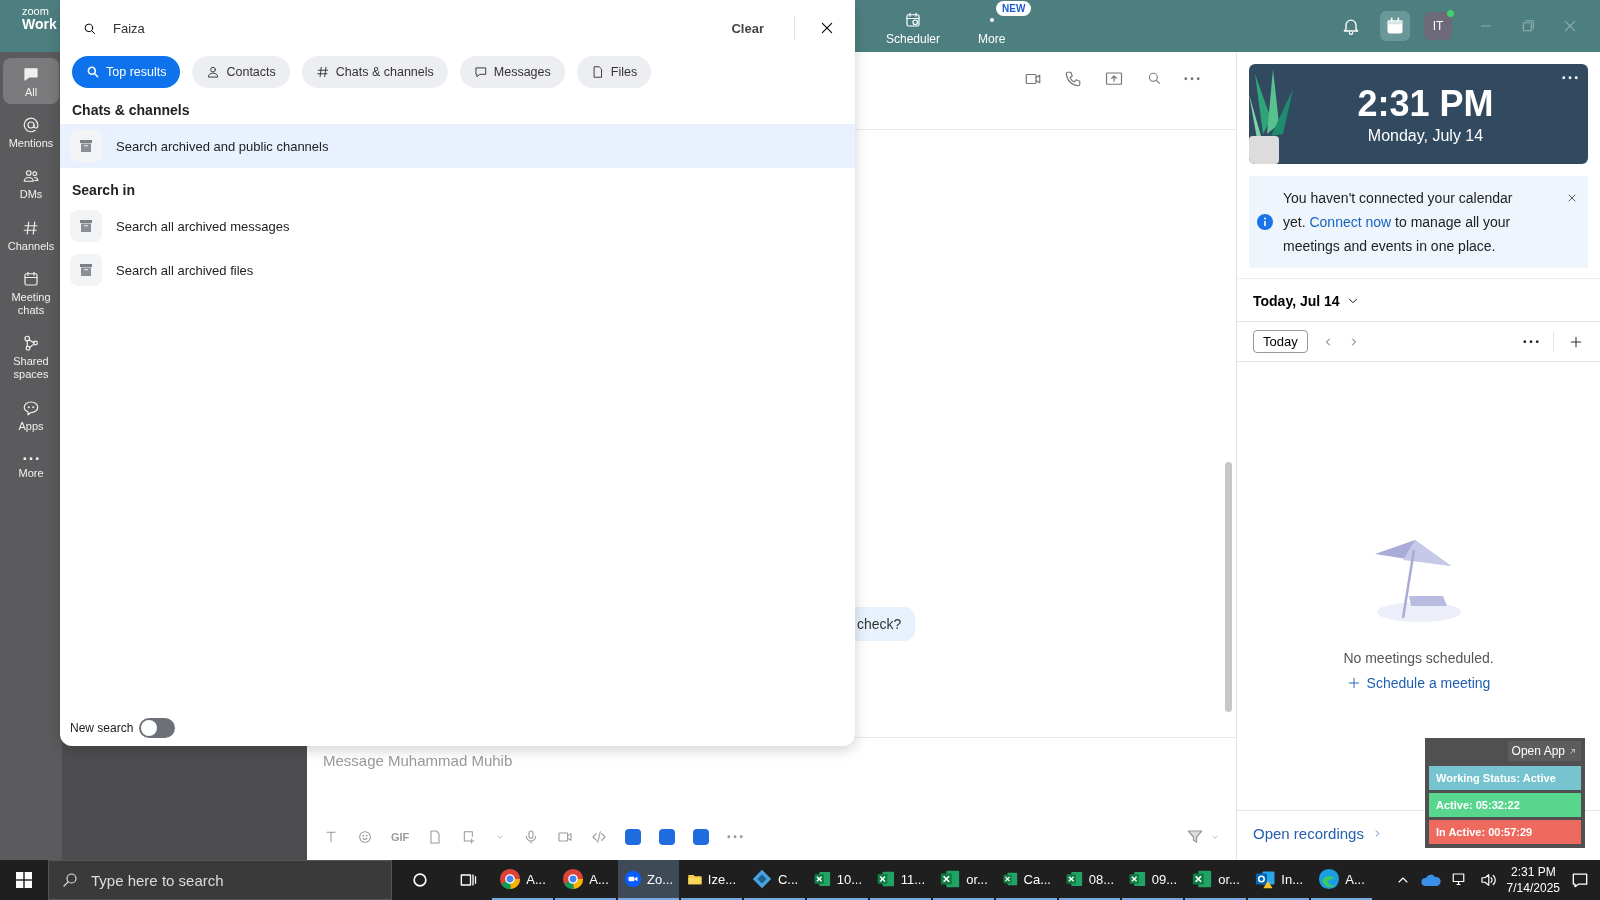  What do you see at coordinates (1572, 751) in the screenshot?
I see `arrow-icon` at bounding box center [1572, 751].